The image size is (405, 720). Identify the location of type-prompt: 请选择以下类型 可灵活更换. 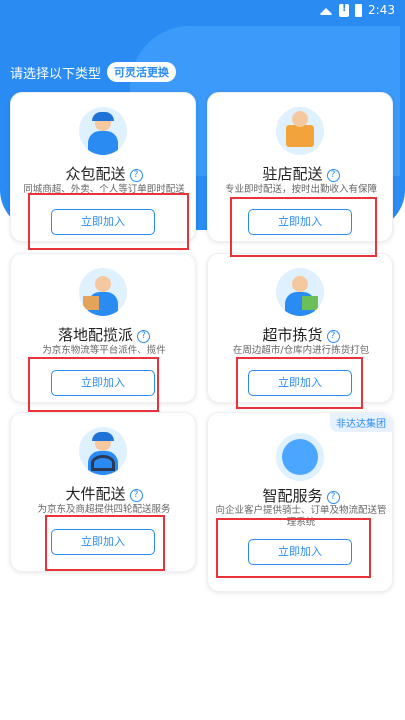
(93, 72).